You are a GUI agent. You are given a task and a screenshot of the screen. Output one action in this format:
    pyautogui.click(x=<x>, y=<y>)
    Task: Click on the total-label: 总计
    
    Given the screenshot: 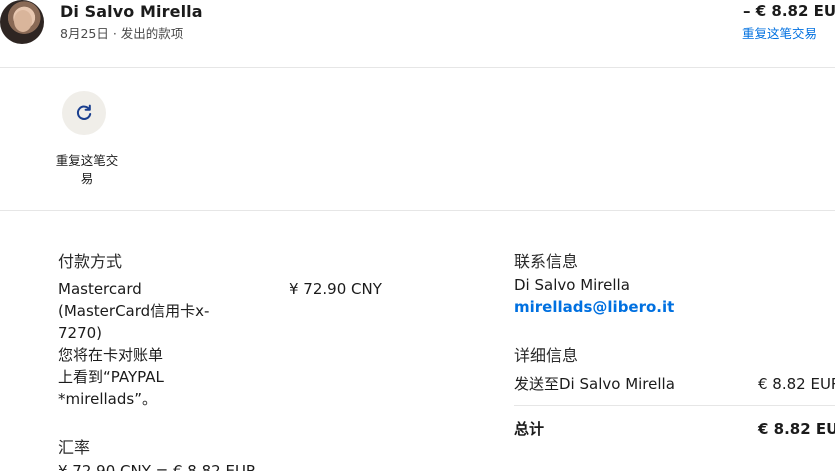 What is the action you would take?
    pyautogui.click(x=529, y=429)
    